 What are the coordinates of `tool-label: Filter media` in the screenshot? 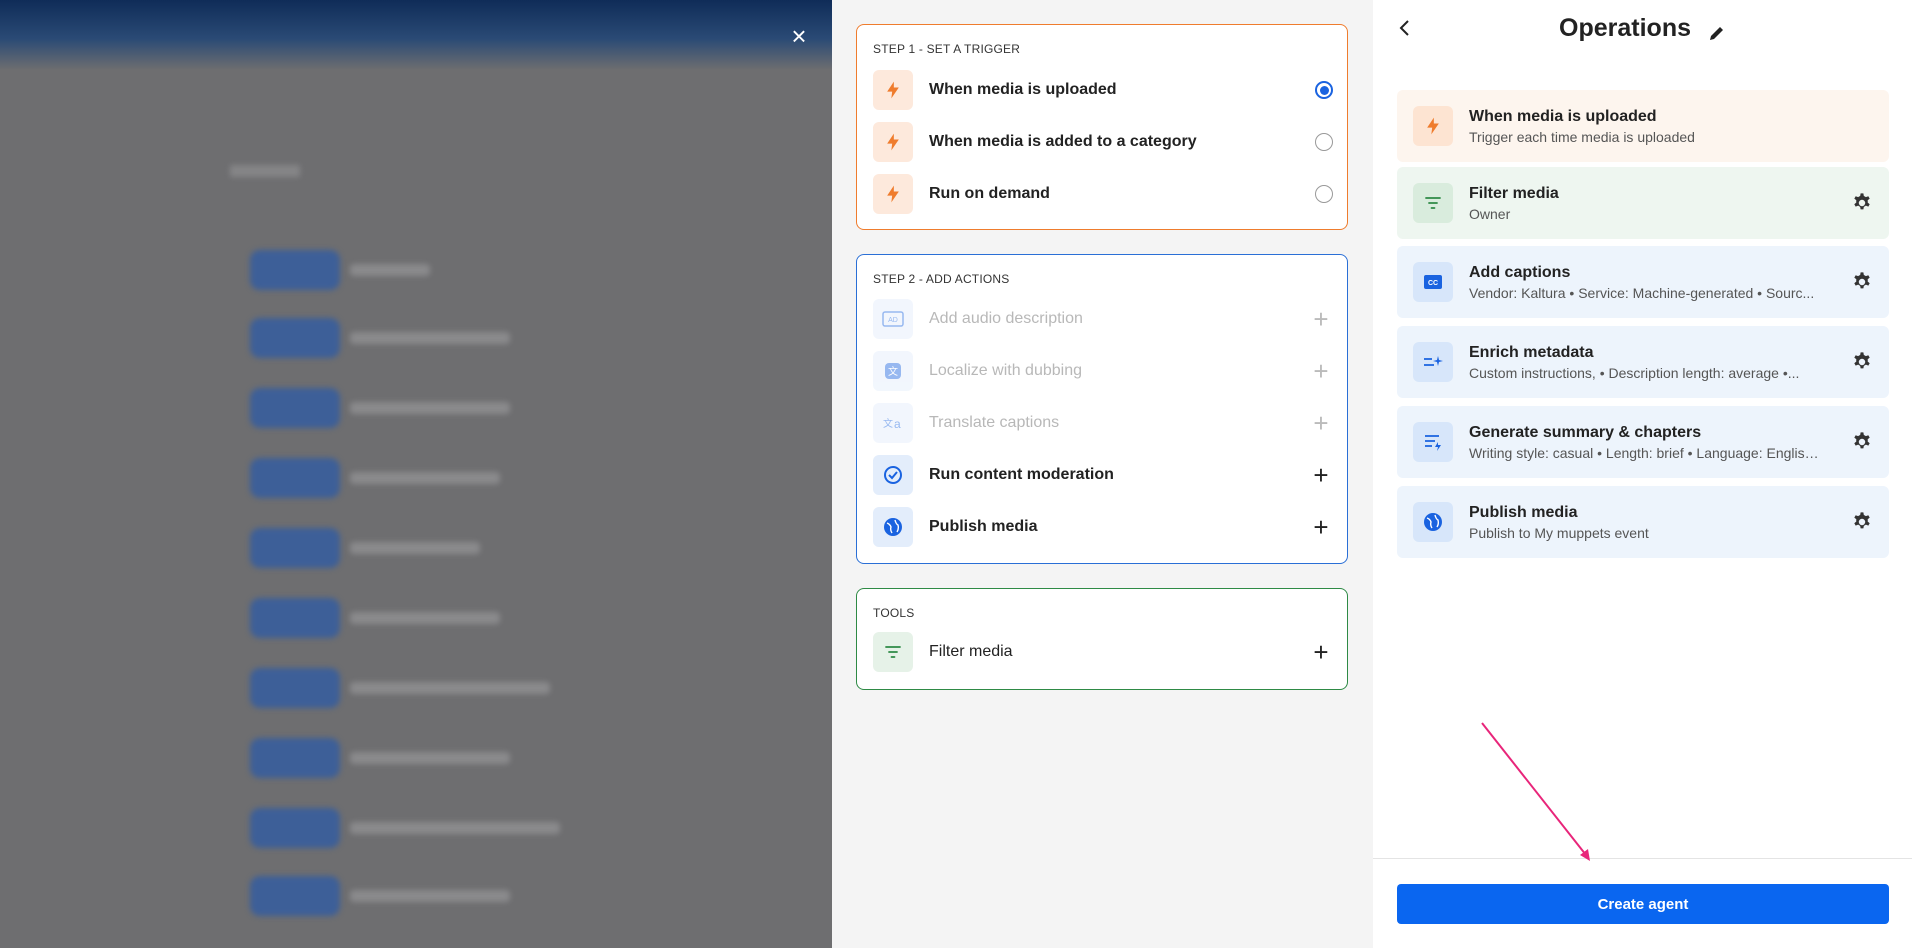 It's located at (971, 651).